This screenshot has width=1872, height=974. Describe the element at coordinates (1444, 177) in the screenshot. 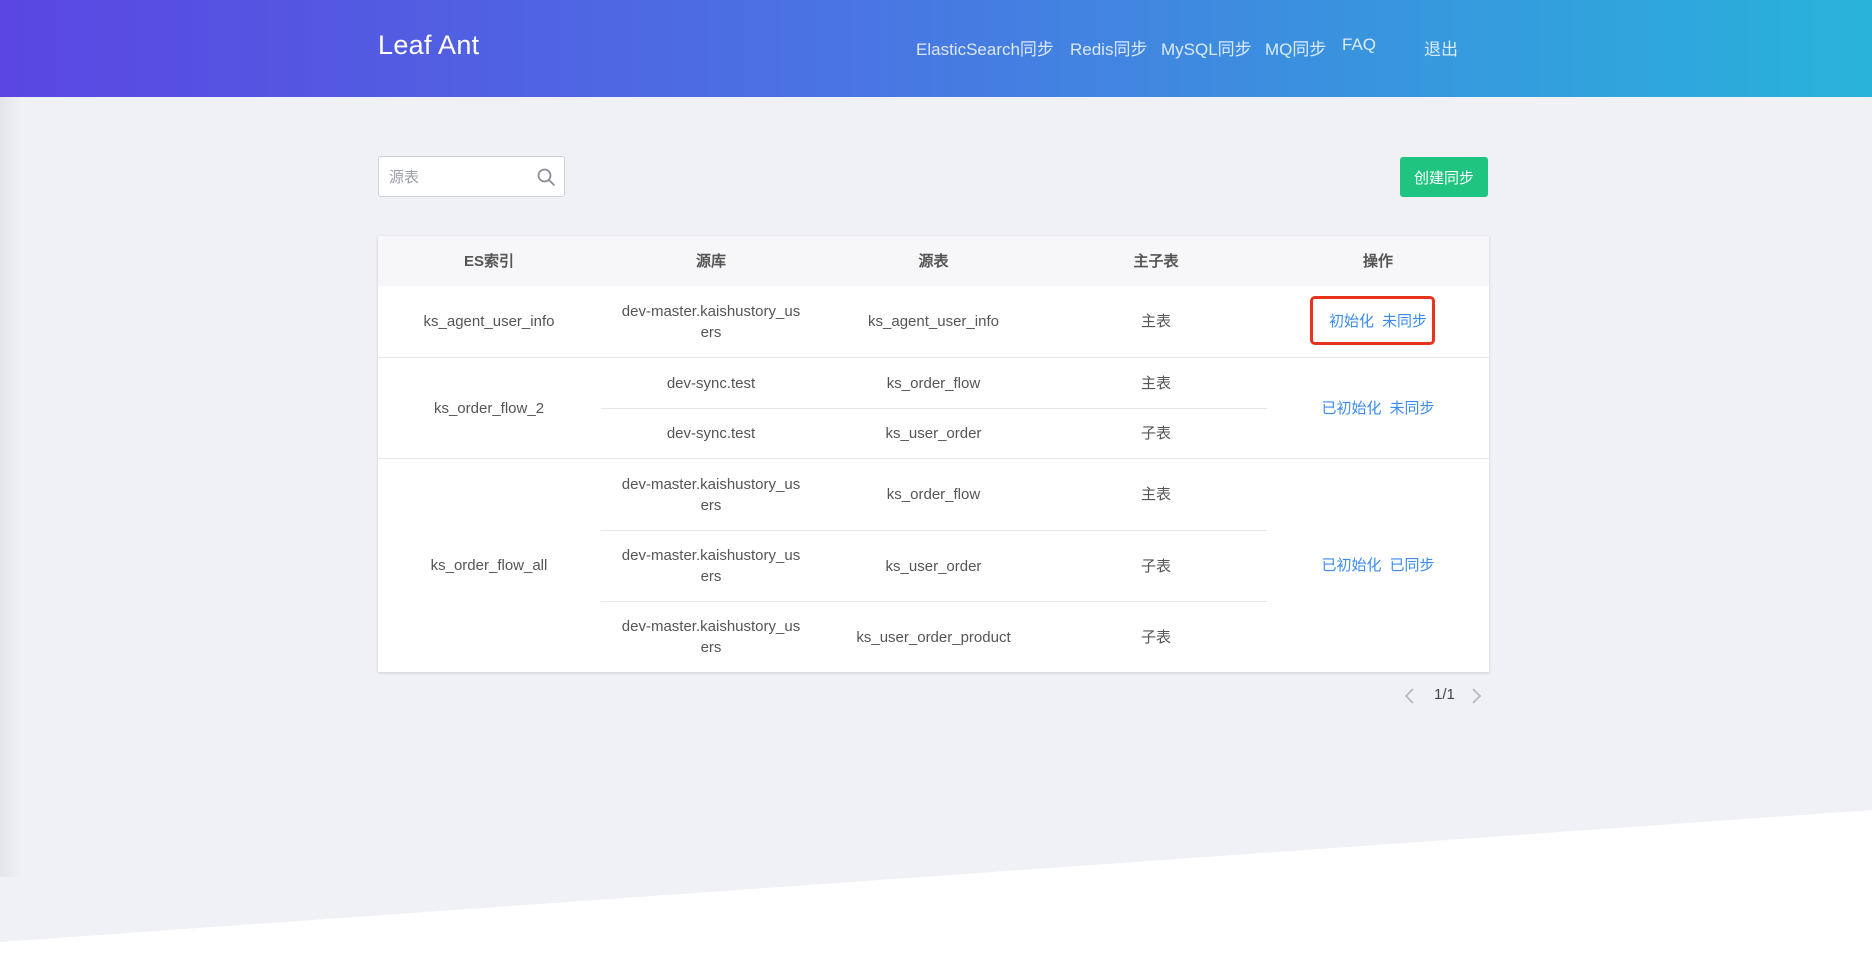

I see `create-sync-button: 创建同步` at that location.